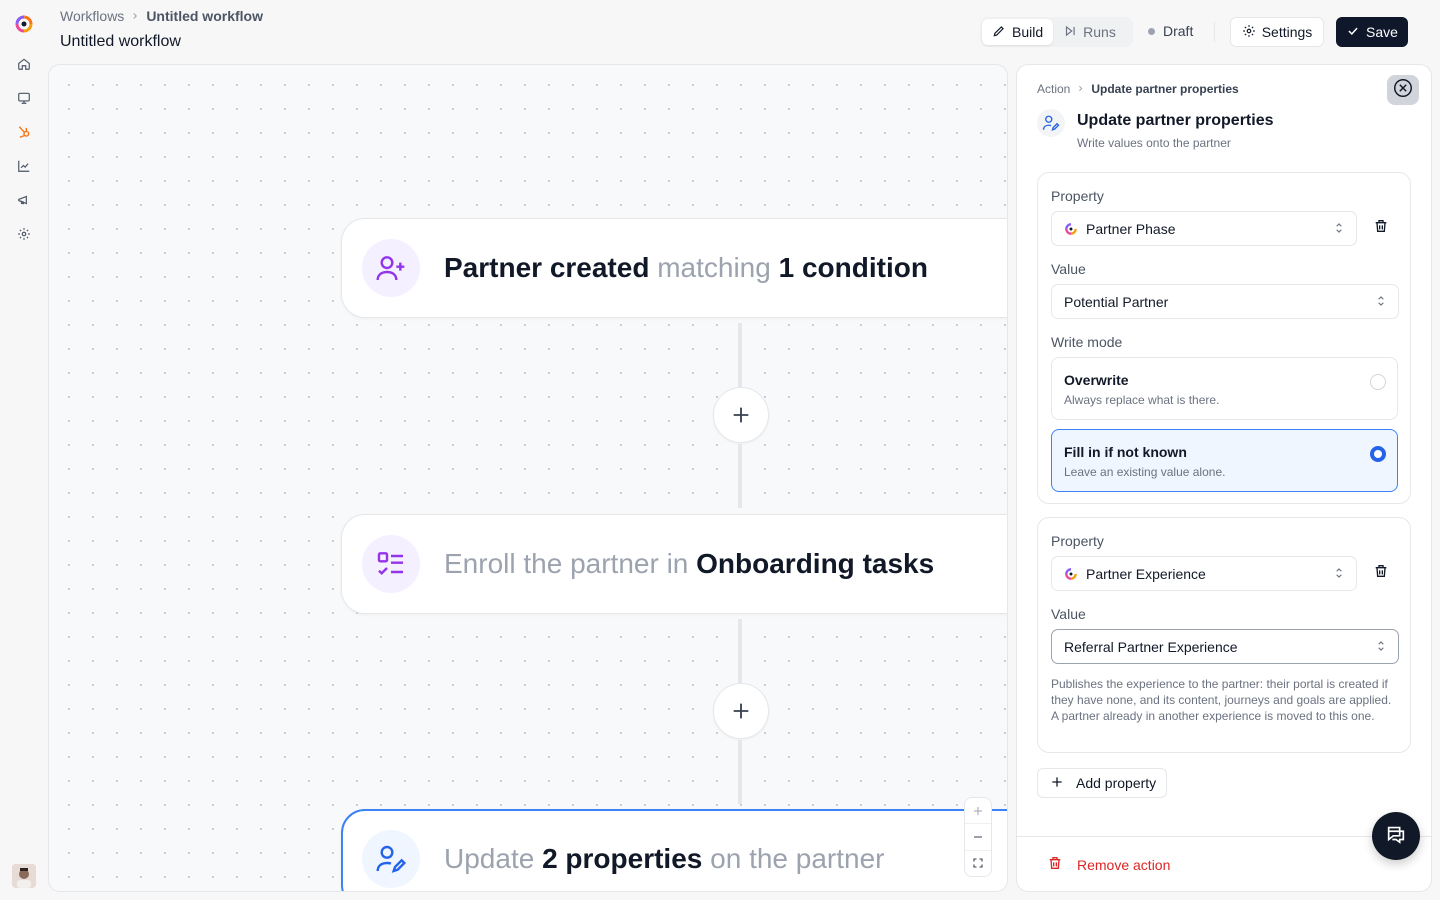 This screenshot has height=900, width=1440. Describe the element at coordinates (1145, 472) in the screenshot. I see `option-description: Leave an existing value alone.` at that location.